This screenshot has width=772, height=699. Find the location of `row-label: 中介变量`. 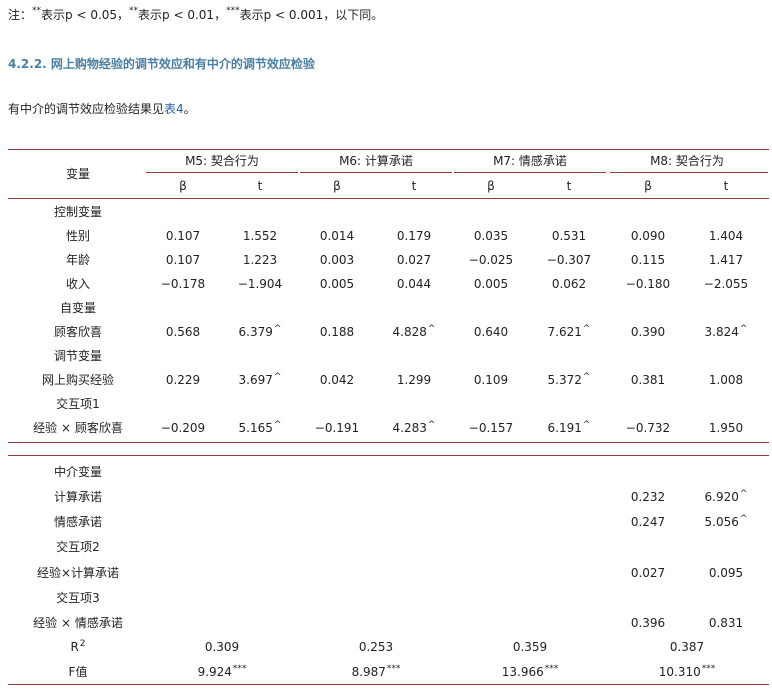

row-label: 中介变量 is located at coordinates (77, 472).